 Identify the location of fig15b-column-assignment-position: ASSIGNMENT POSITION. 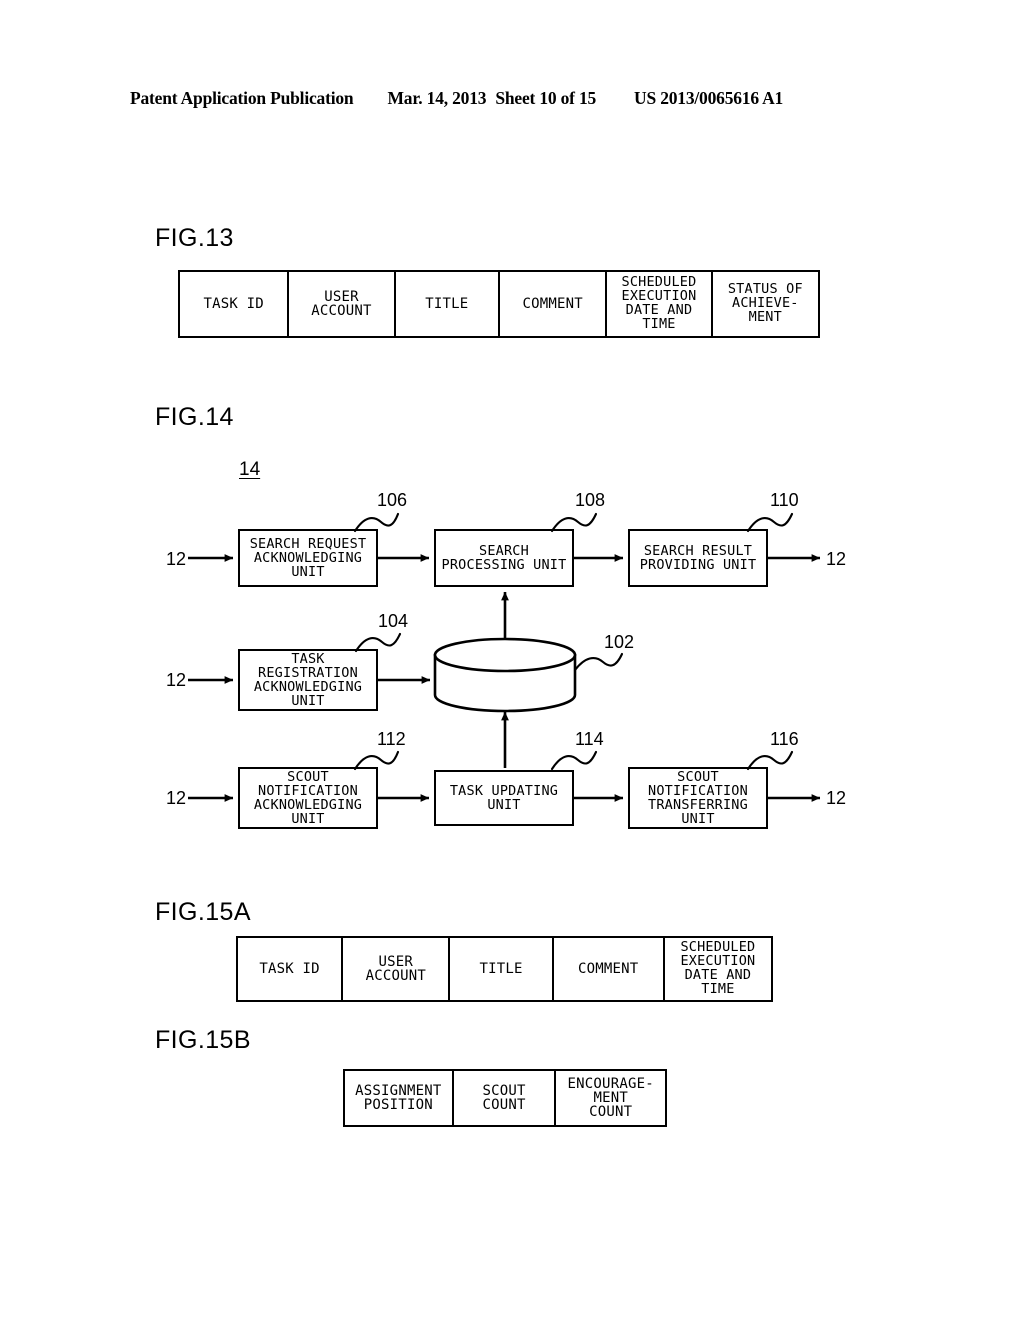
(399, 1098).